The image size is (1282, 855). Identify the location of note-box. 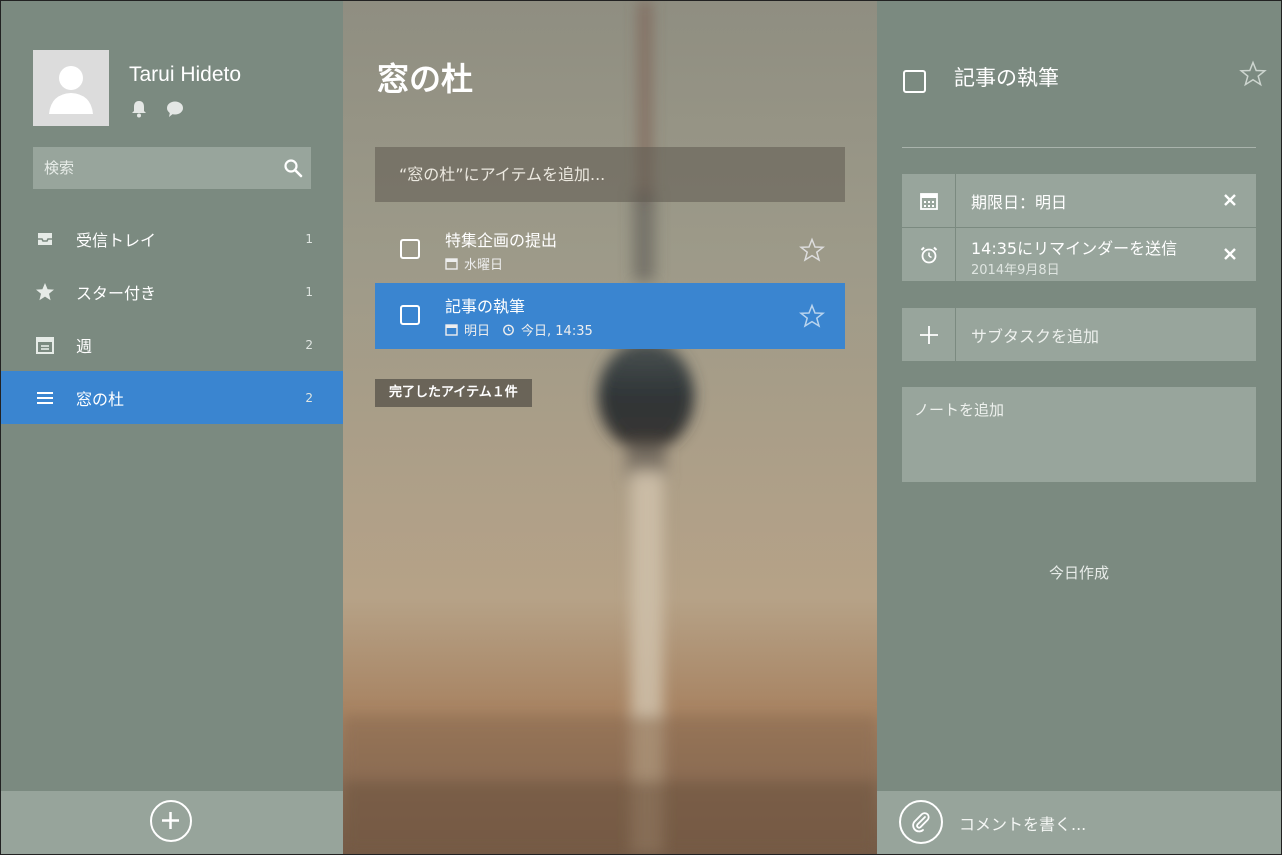
(1079, 434).